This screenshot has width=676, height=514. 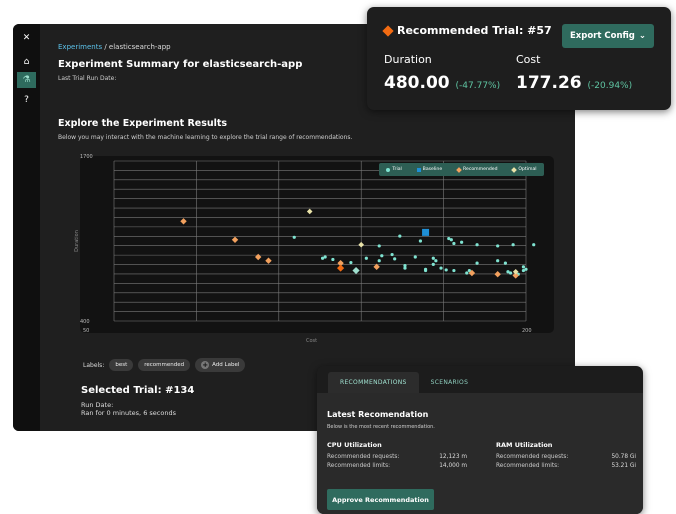 I want to click on ram-limits-value: 53.21 Gi, so click(x=623, y=466).